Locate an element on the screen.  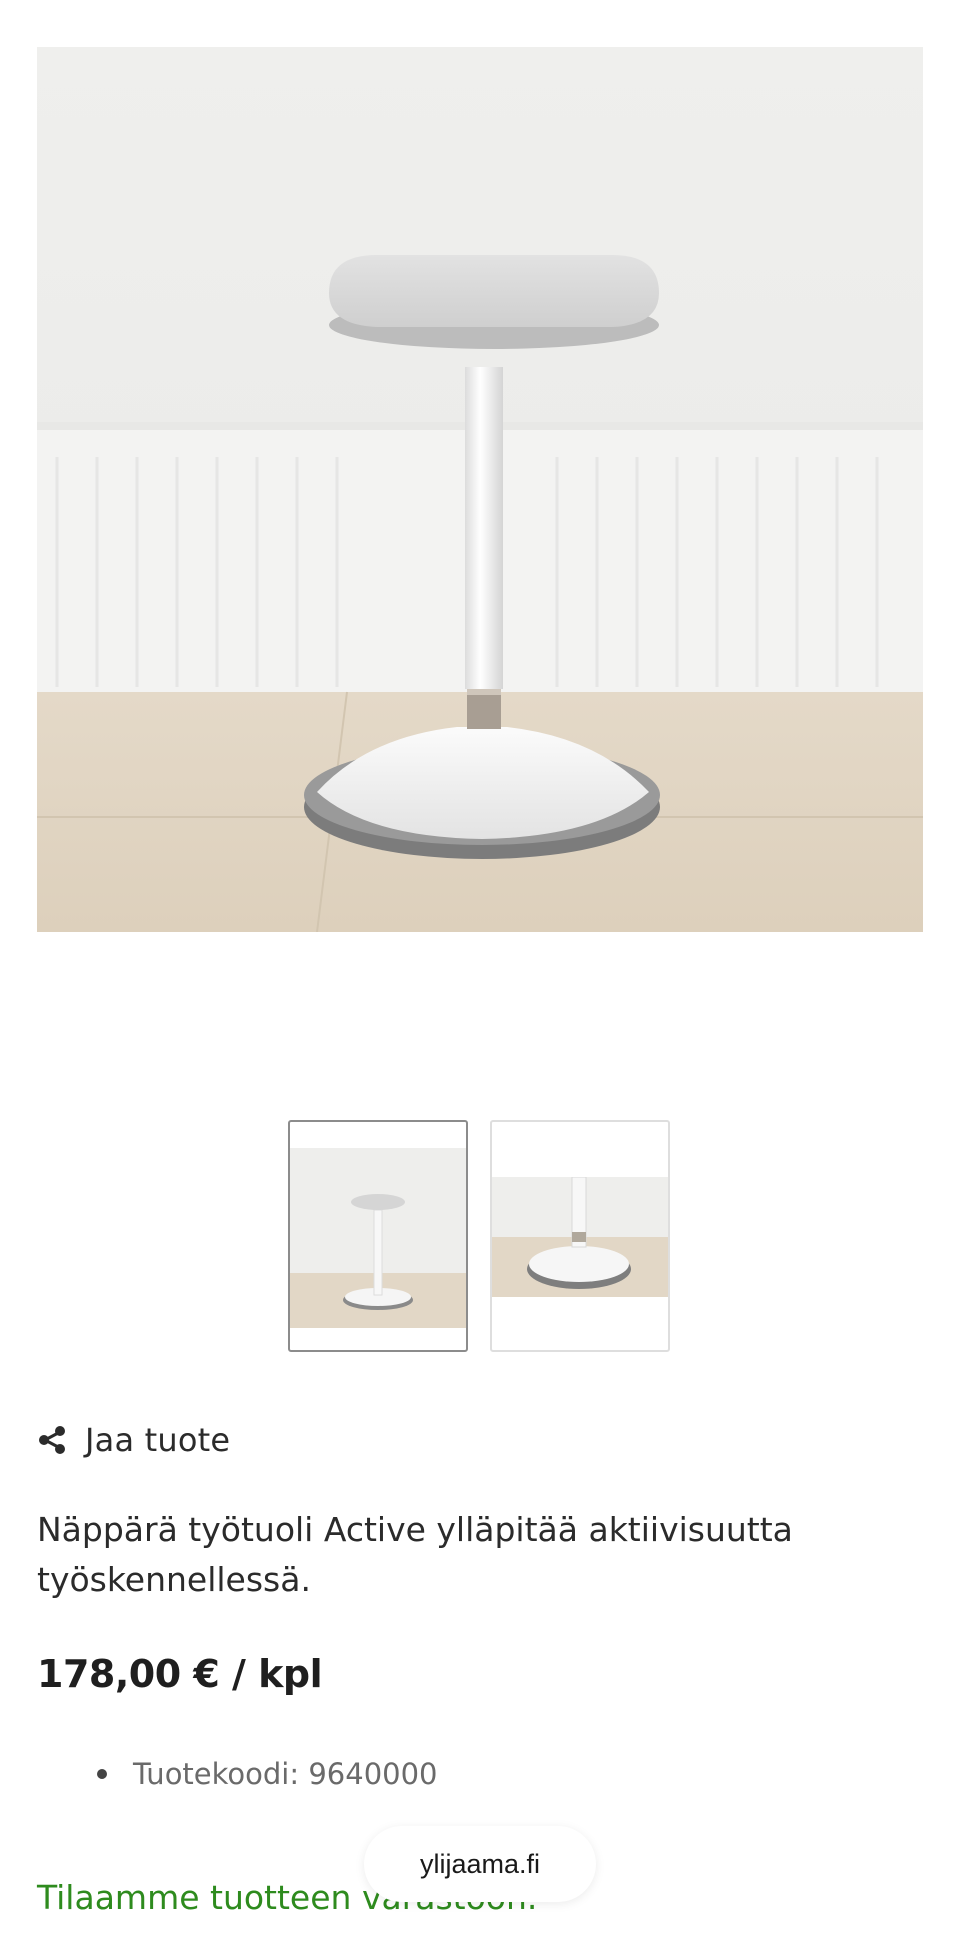
site-domain-pill: ylijaama.fi is located at coordinates (480, 1864).